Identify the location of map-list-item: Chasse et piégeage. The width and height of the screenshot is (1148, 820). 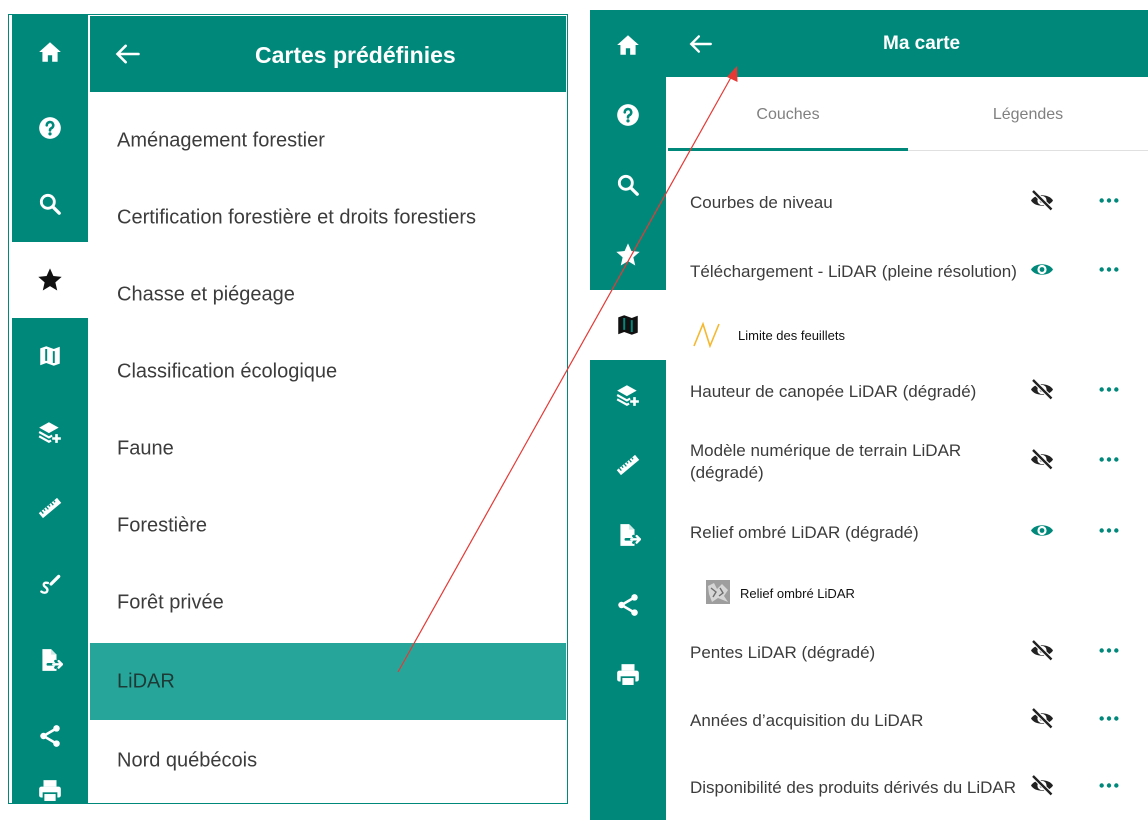
(328, 294).